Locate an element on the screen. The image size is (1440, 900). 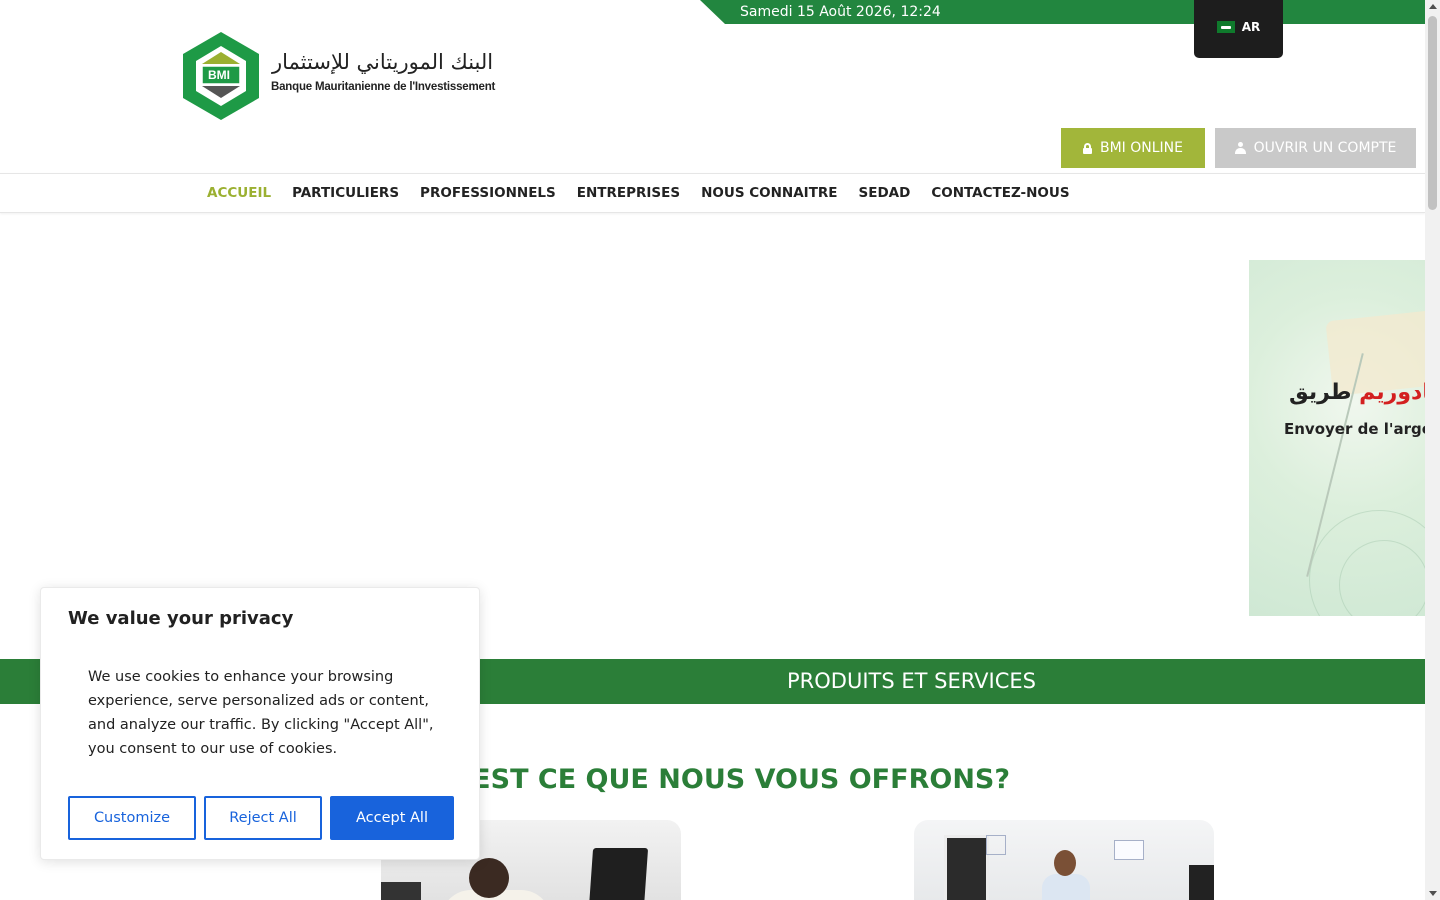
slide-arabic-highlight: كادوريم is located at coordinates (1392, 392).